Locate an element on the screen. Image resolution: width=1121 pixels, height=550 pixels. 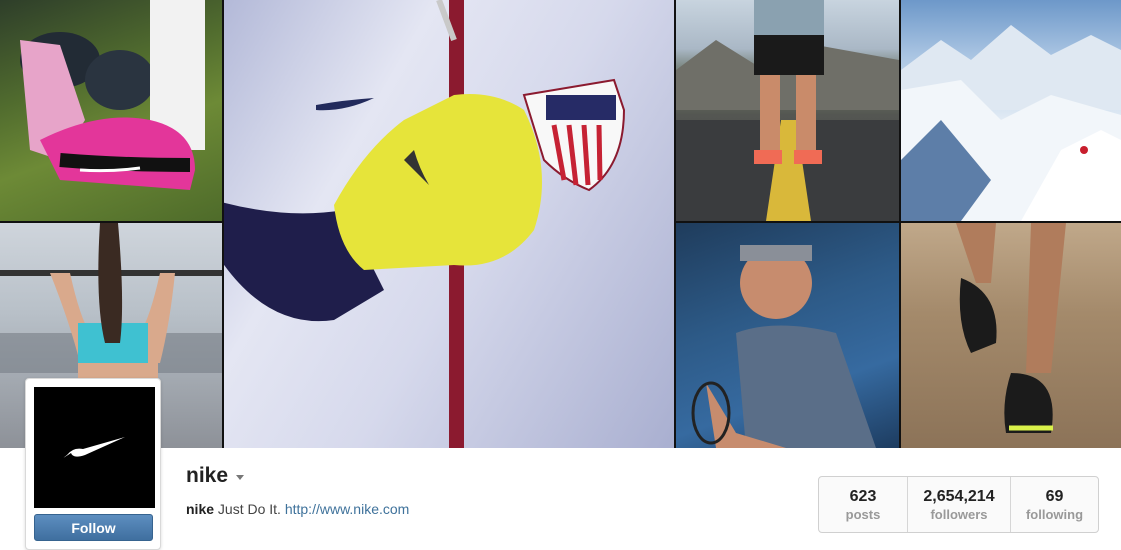
photo-tile-trail-runner is located at coordinates (1011, 335).